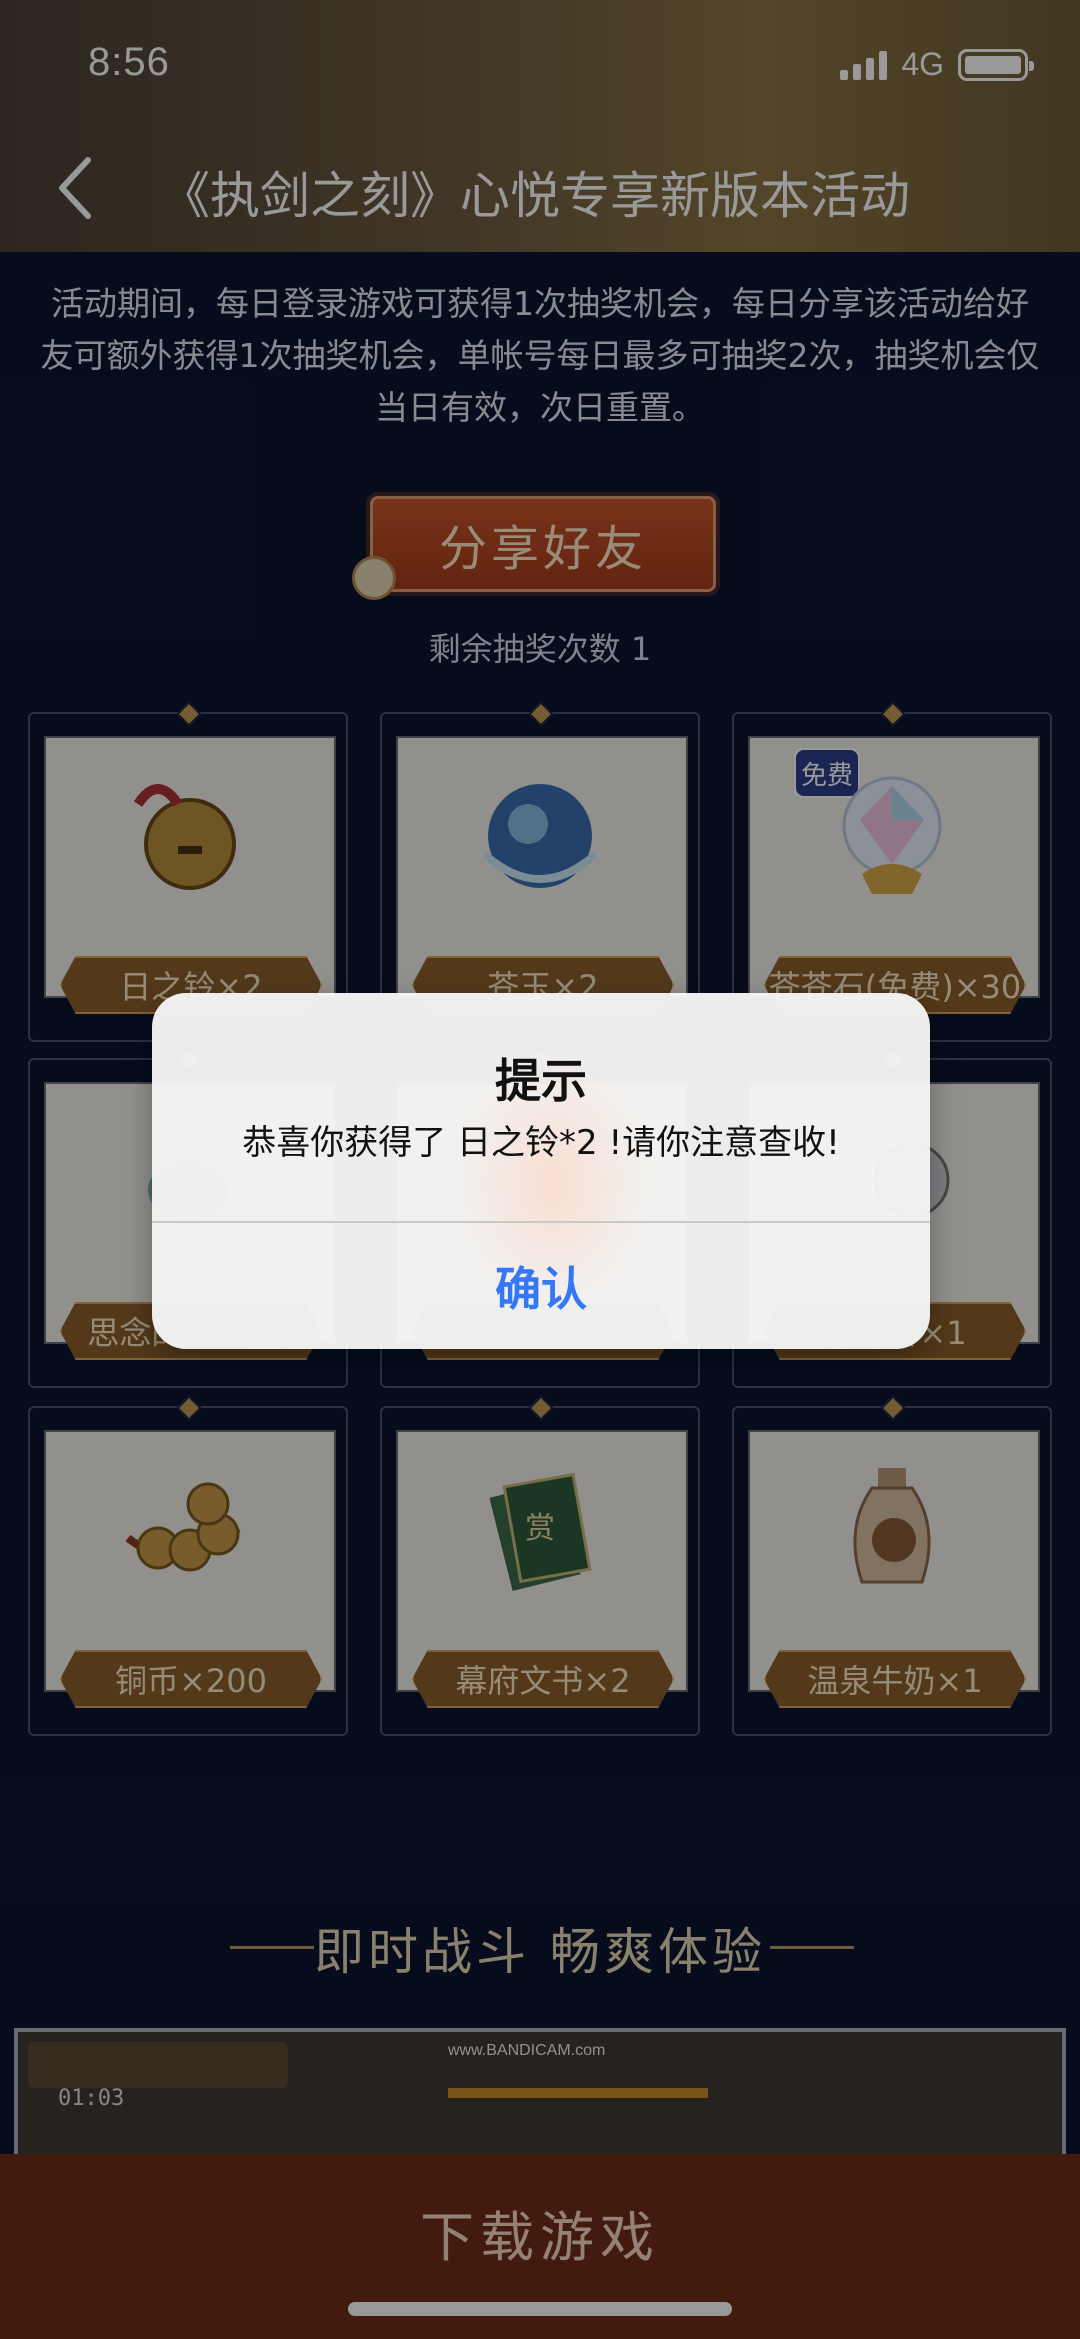 This screenshot has height=2339, width=1080. I want to click on alert-dialog: 提示 恭喜你获得了 日之铃*2 !请你注意查收! 确认, so click(541, 1171).